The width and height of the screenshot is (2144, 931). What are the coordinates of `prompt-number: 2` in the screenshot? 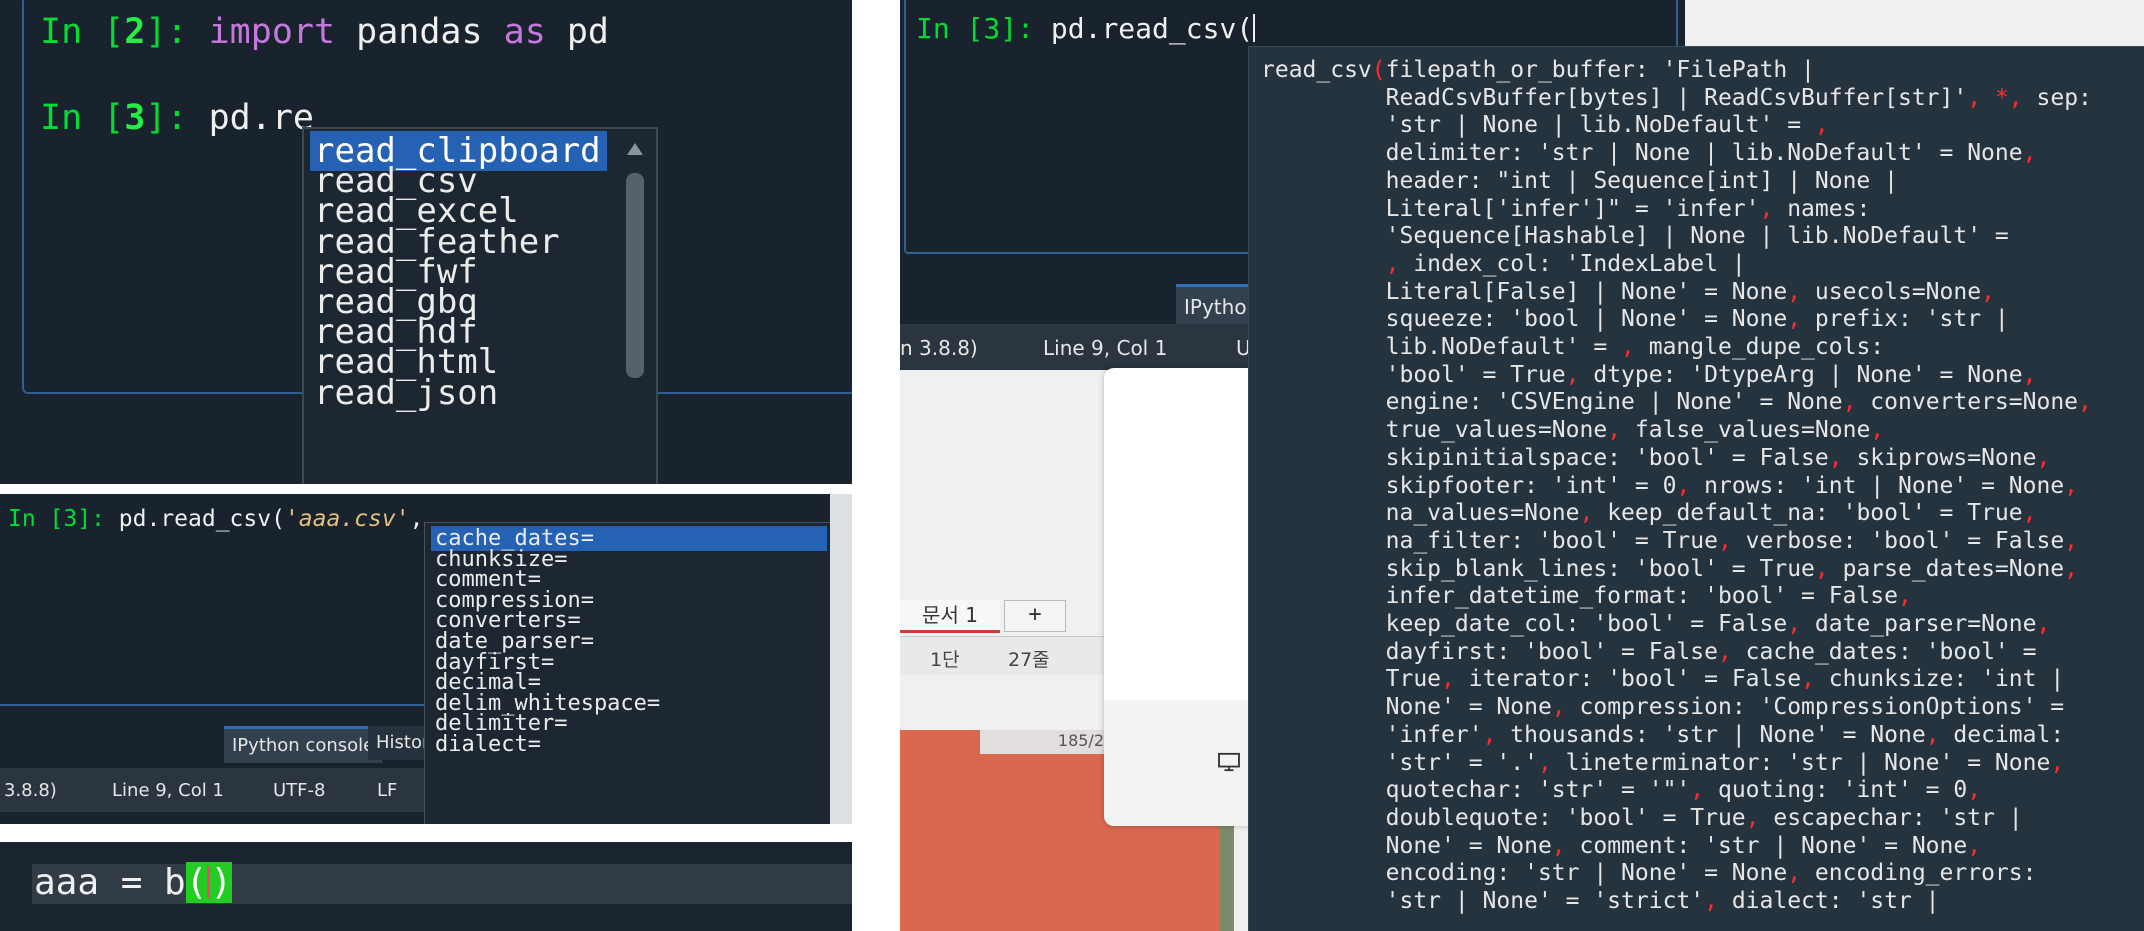 It's located at (135, 32).